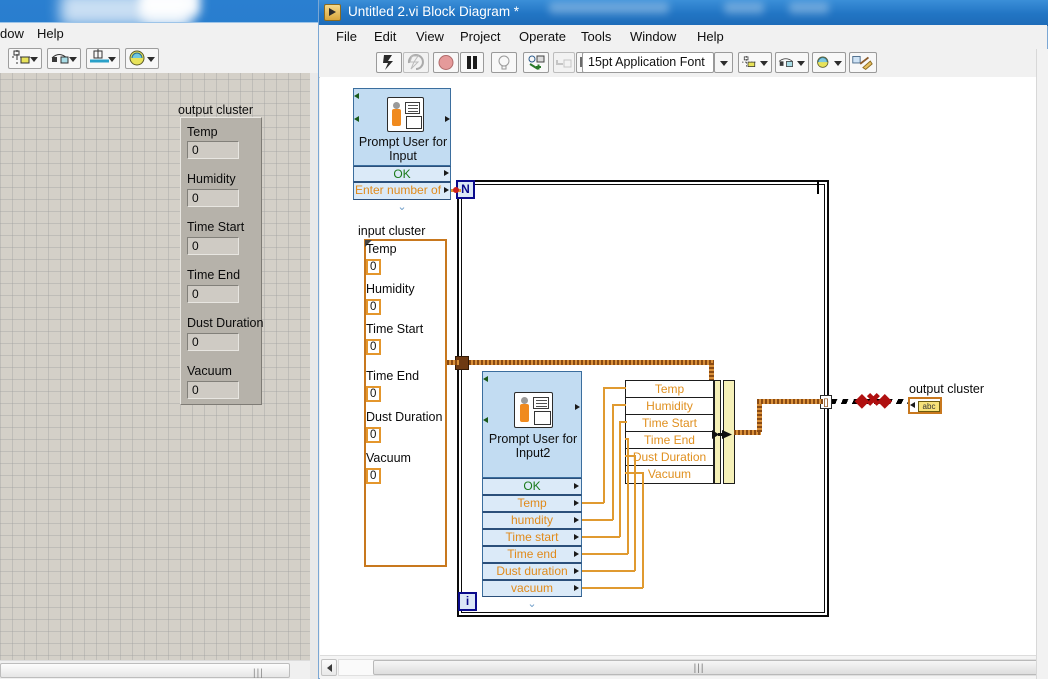 The height and width of the screenshot is (679, 1048). Describe the element at coordinates (710, 36) in the screenshot. I see `menu-item-help: Help` at that location.